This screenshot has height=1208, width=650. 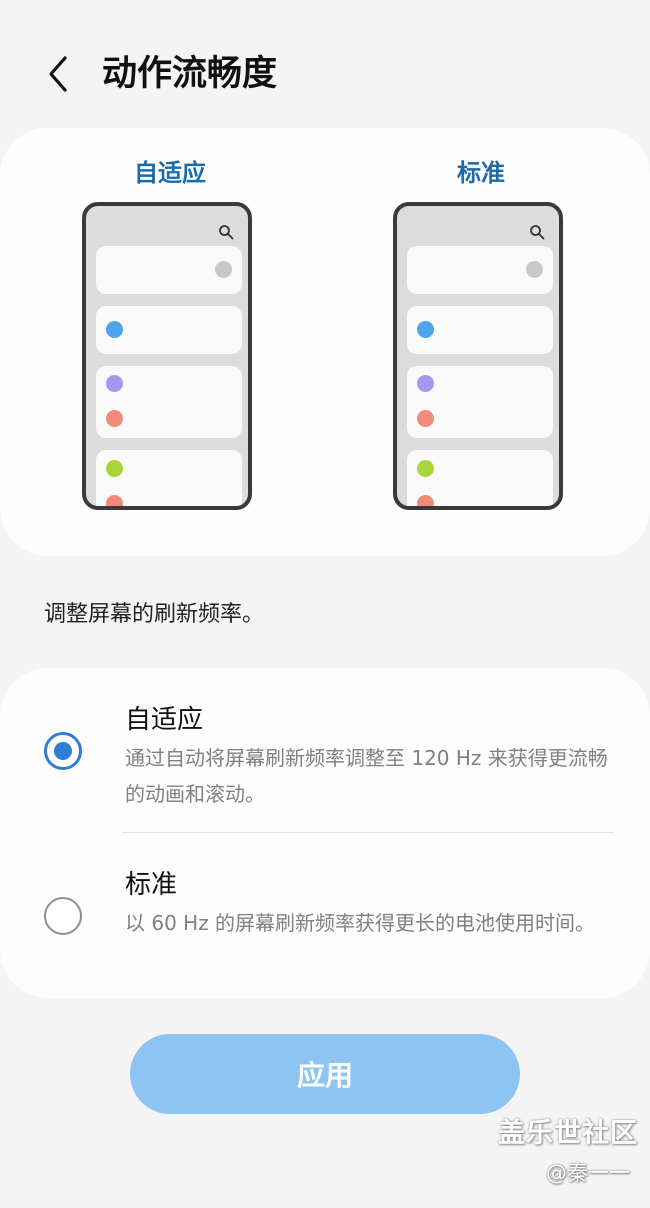 I want to click on option-standard: 标准 以 60 Hz 的屏幕刷新频率获得更长的电池使用时间。, so click(x=325, y=915).